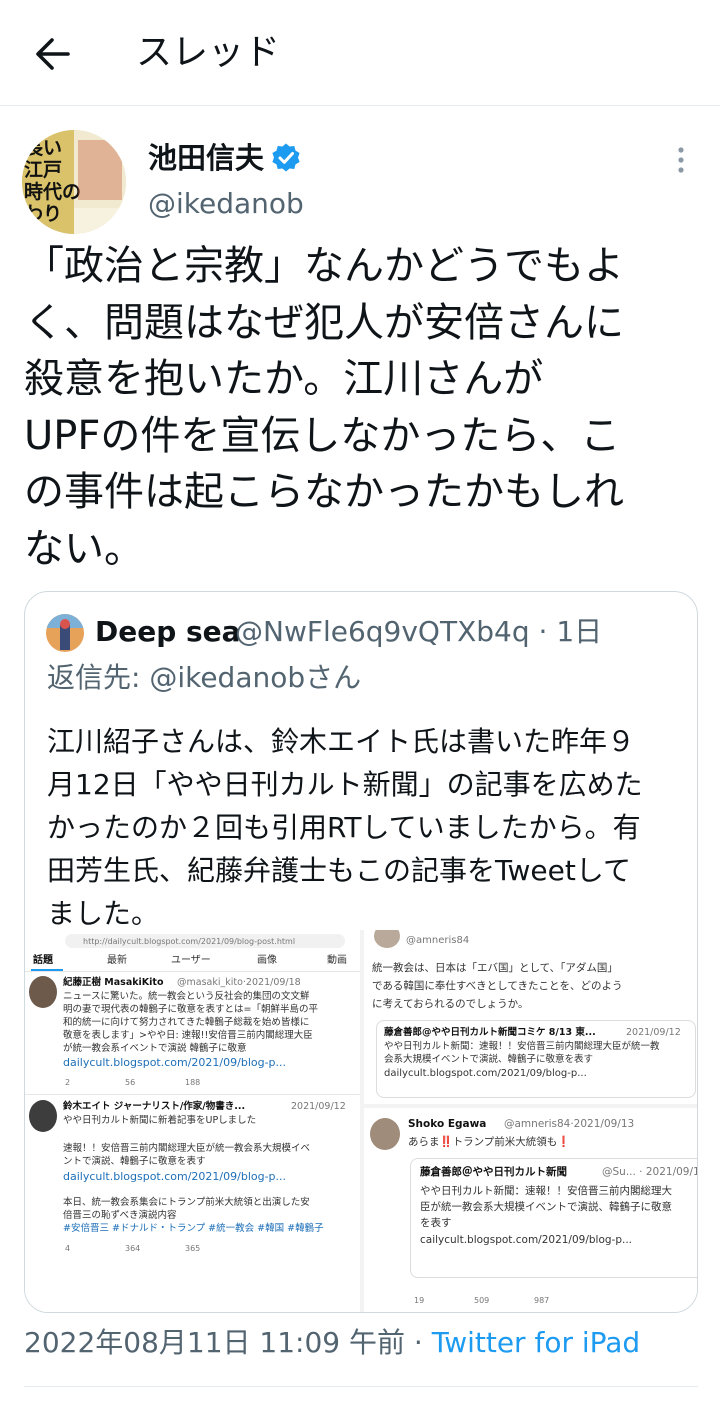 This screenshot has height=1415, width=720. What do you see at coordinates (436, 1223) in the screenshot?
I see `shot-rb-card-line: を表す` at bounding box center [436, 1223].